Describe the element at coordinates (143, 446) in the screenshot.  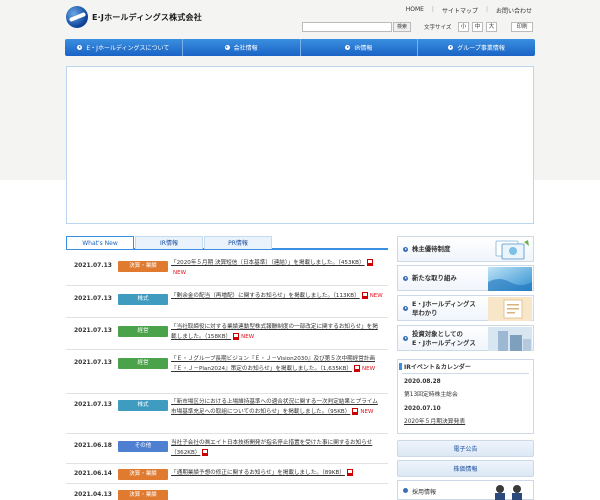
I see `news-category-badge: その他` at that location.